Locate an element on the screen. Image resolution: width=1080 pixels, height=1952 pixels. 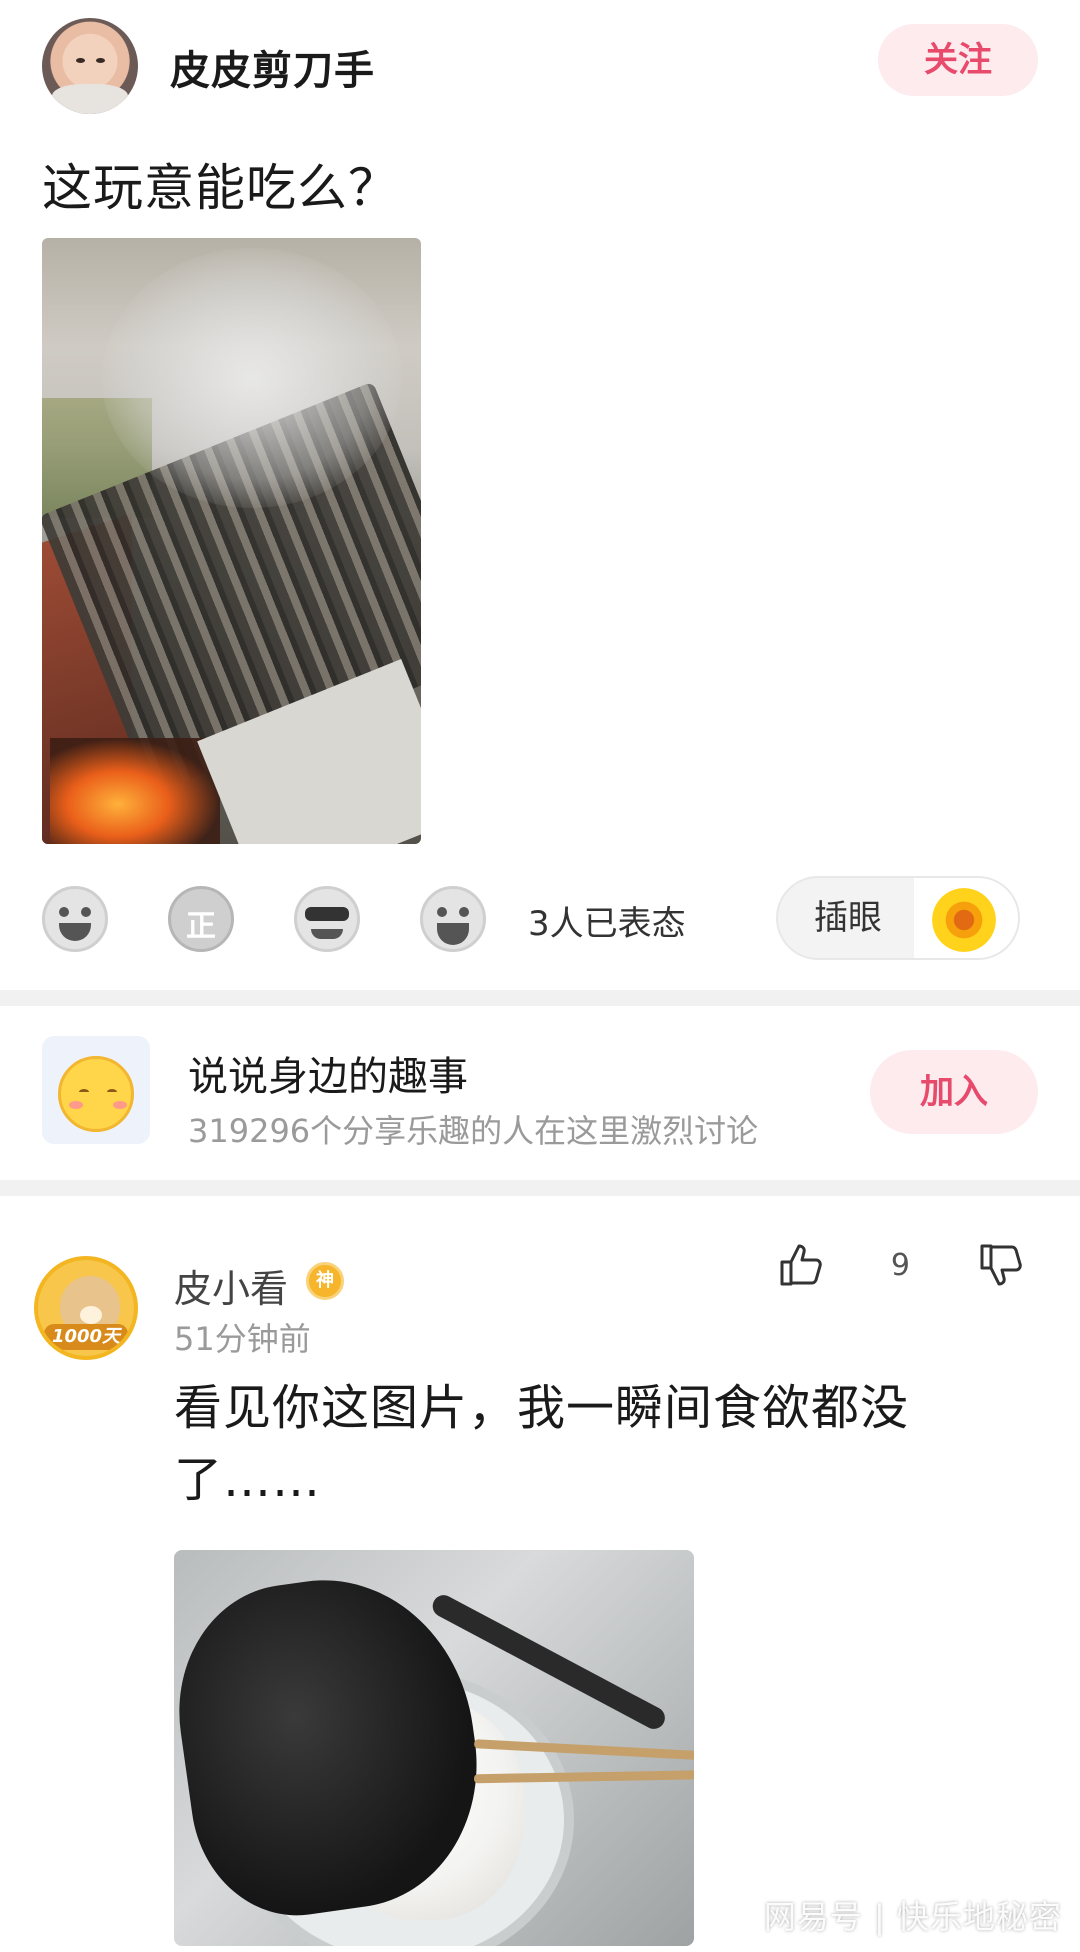
comment-photo is located at coordinates (434, 1748).